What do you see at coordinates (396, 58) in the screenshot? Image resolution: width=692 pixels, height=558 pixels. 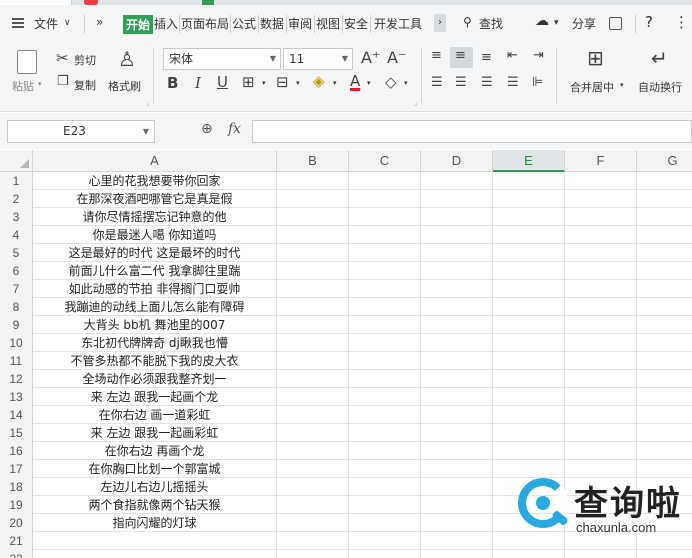 I see `decrease-font-icon: A⁻` at bounding box center [396, 58].